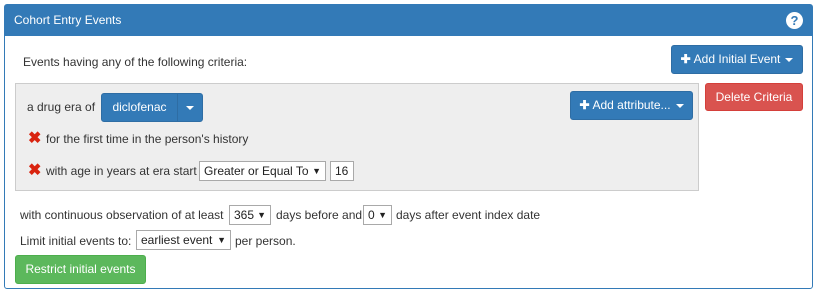  Describe the element at coordinates (265, 241) in the screenshot. I see `limit-suffix: per person.` at that location.